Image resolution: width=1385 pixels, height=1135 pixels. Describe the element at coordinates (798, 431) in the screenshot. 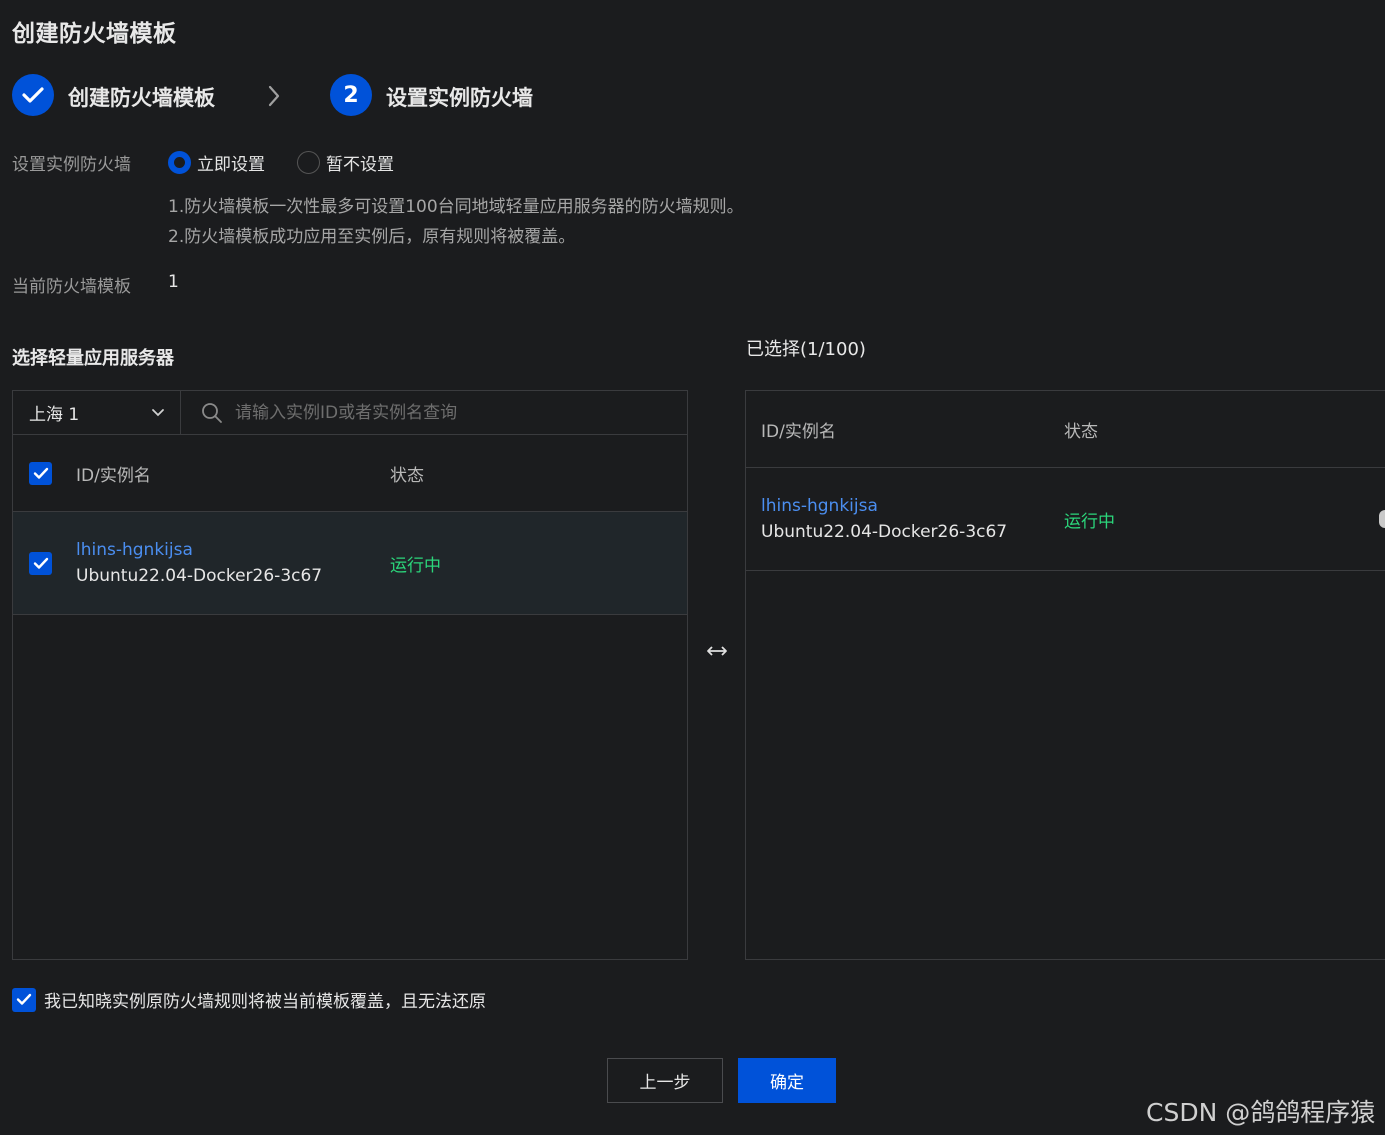

I see `right-col-id: ID/实例名` at that location.